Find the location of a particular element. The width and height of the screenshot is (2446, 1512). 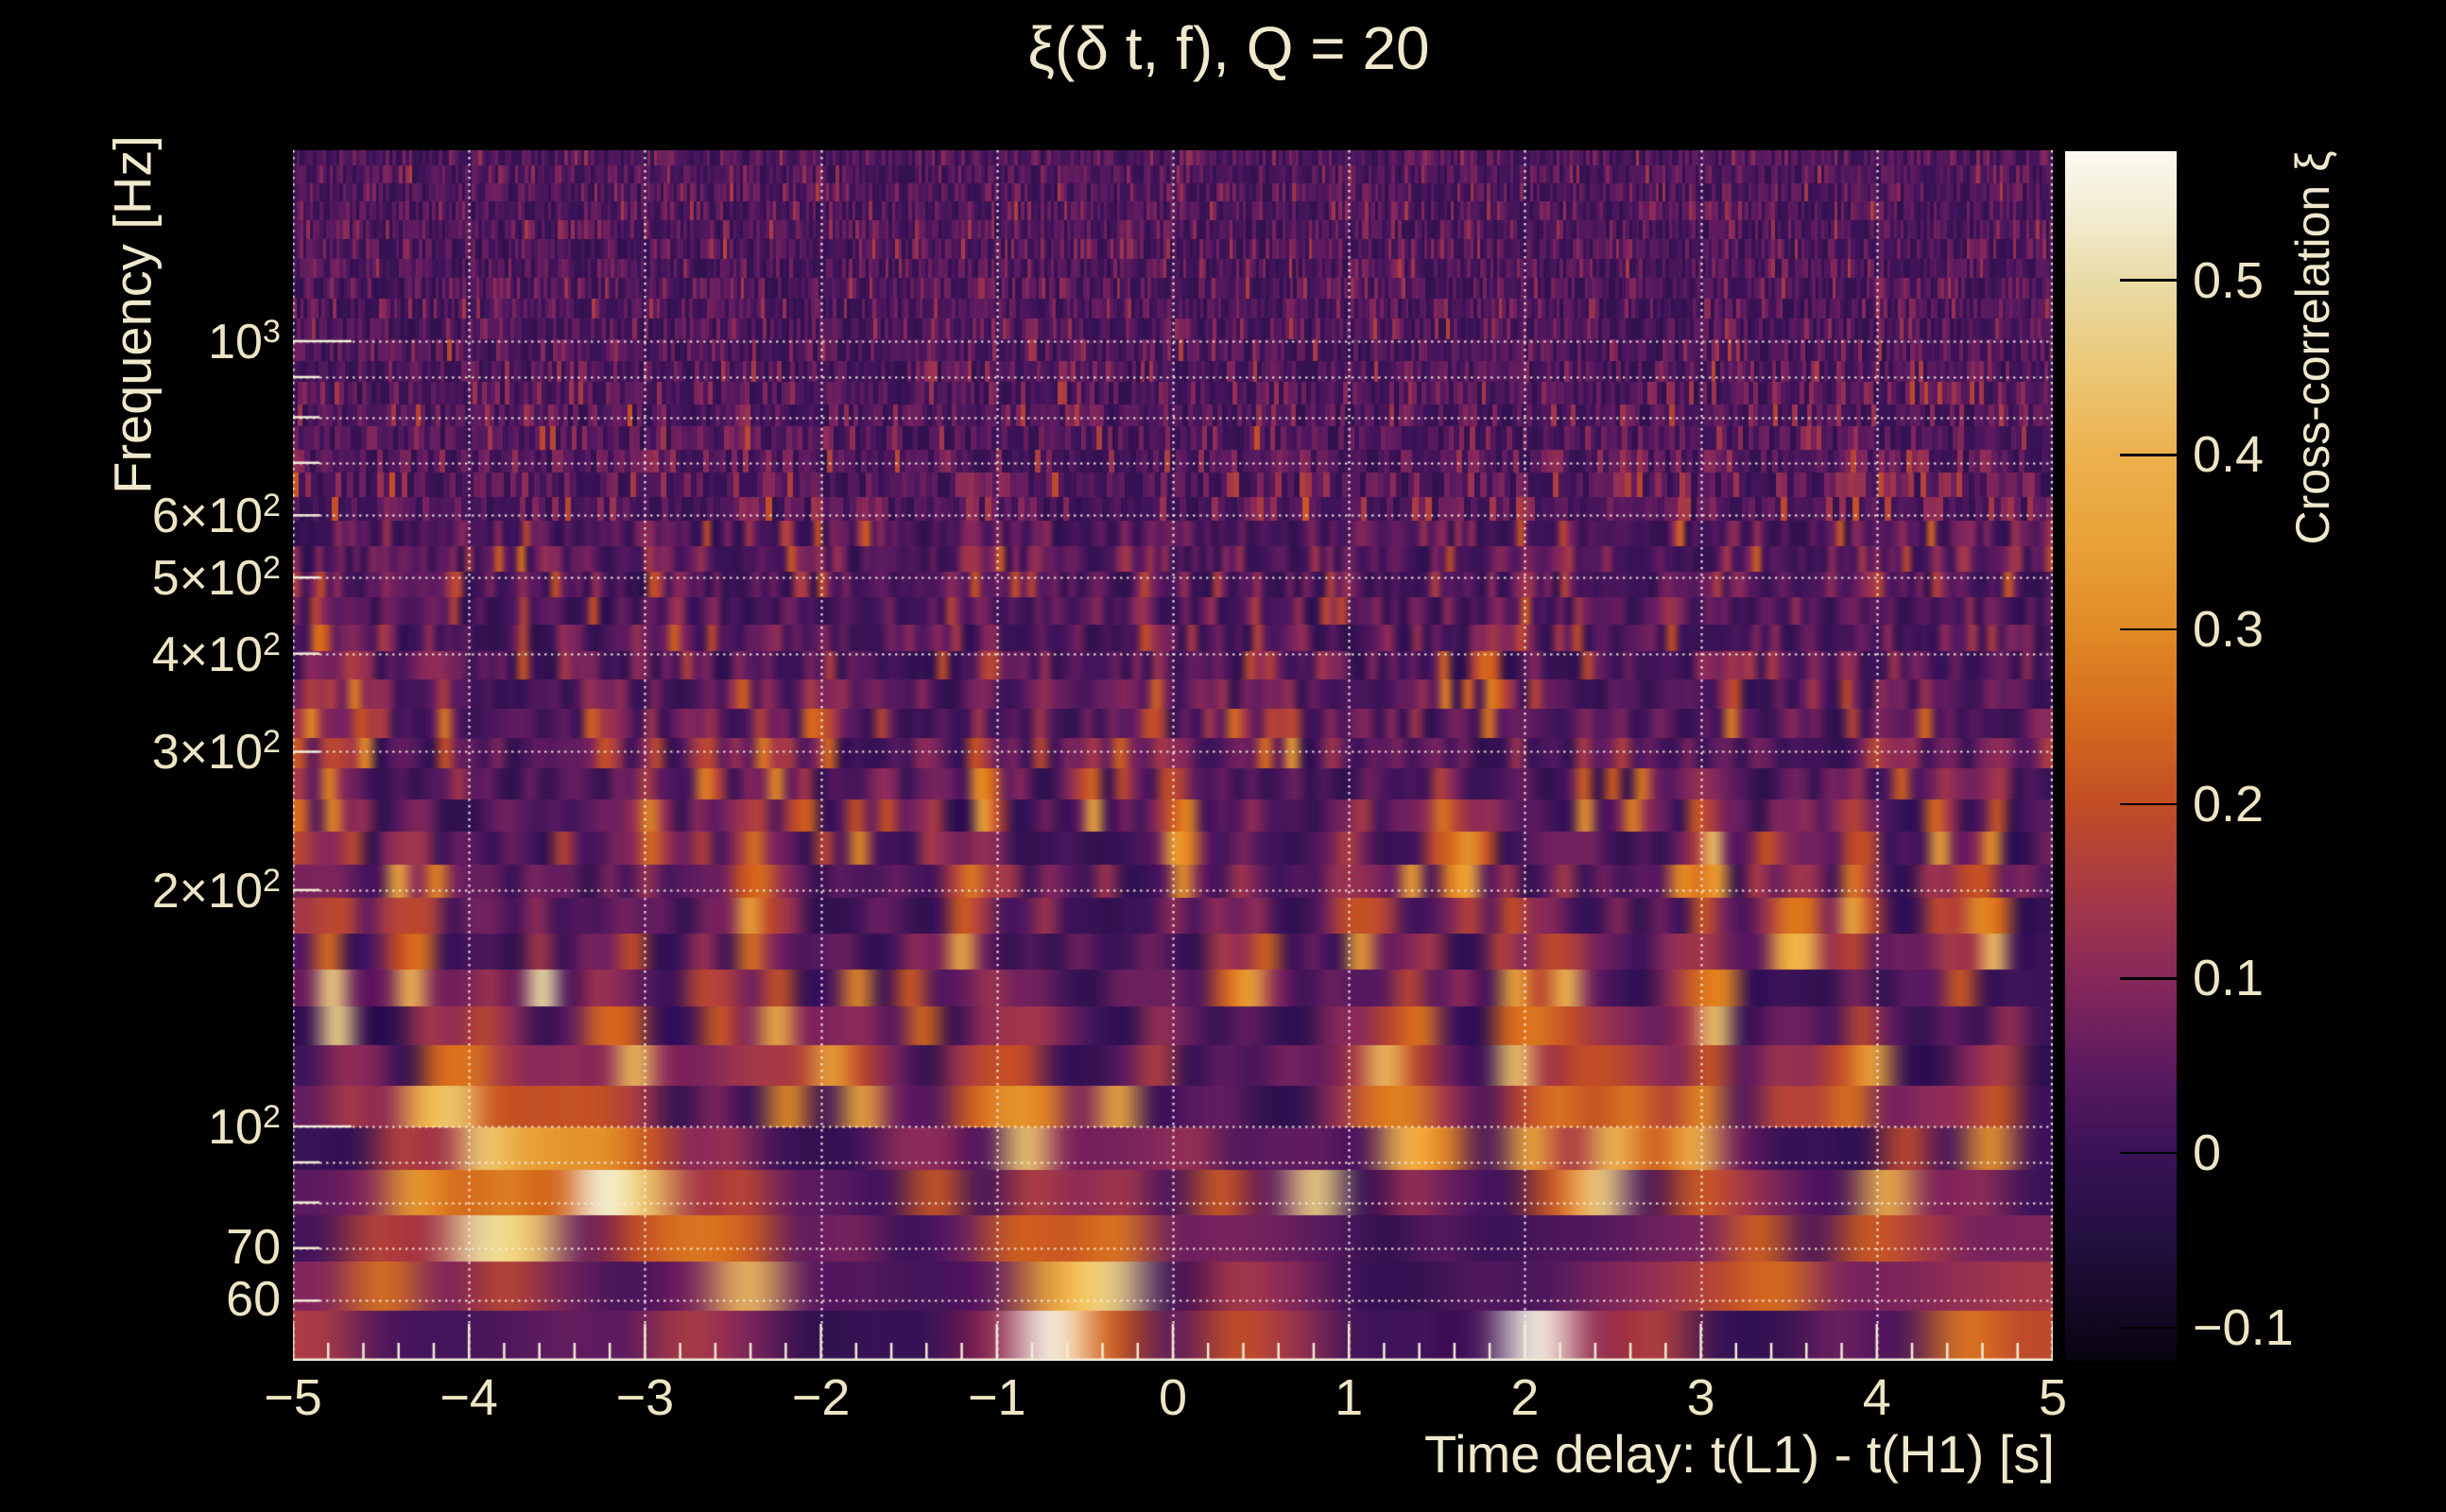

x-axis-title: Time delay: t(L1) - t(H1) [s] is located at coordinates (1739, 1454).